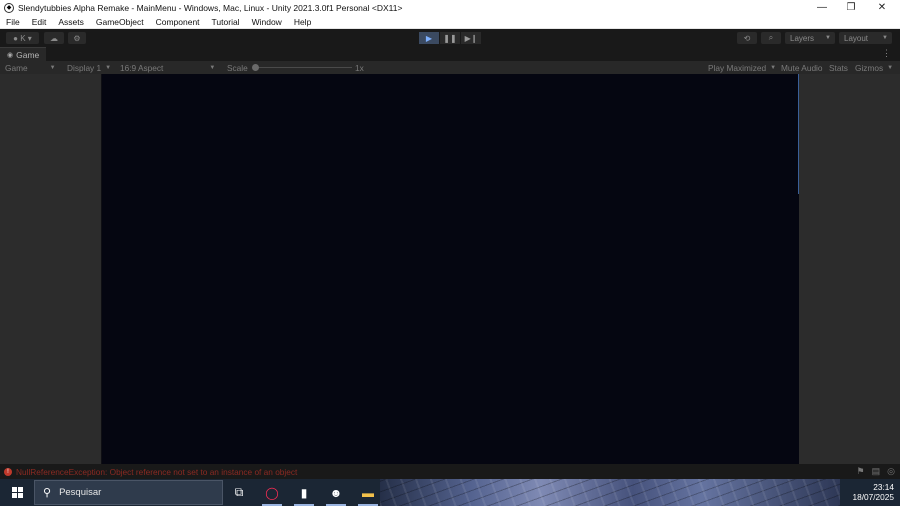  What do you see at coordinates (861, 471) in the screenshot?
I see `network-icon: ⚑` at bounding box center [861, 471].